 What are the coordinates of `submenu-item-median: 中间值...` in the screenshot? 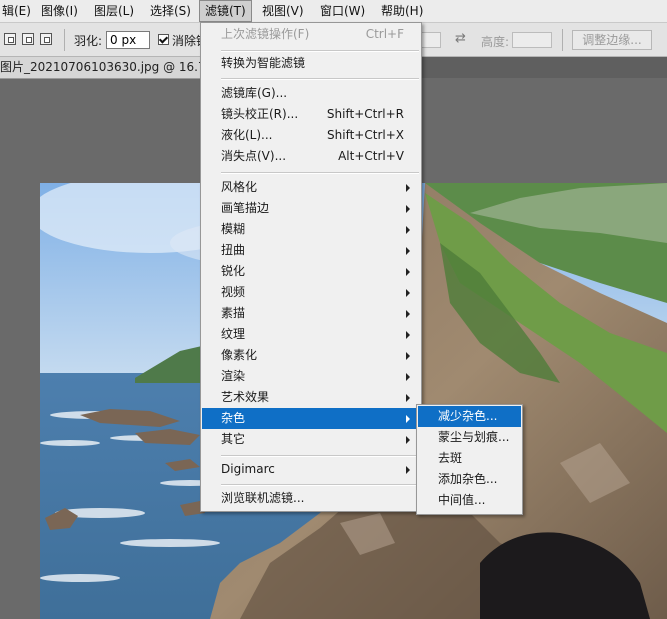 It's located at (469, 500).